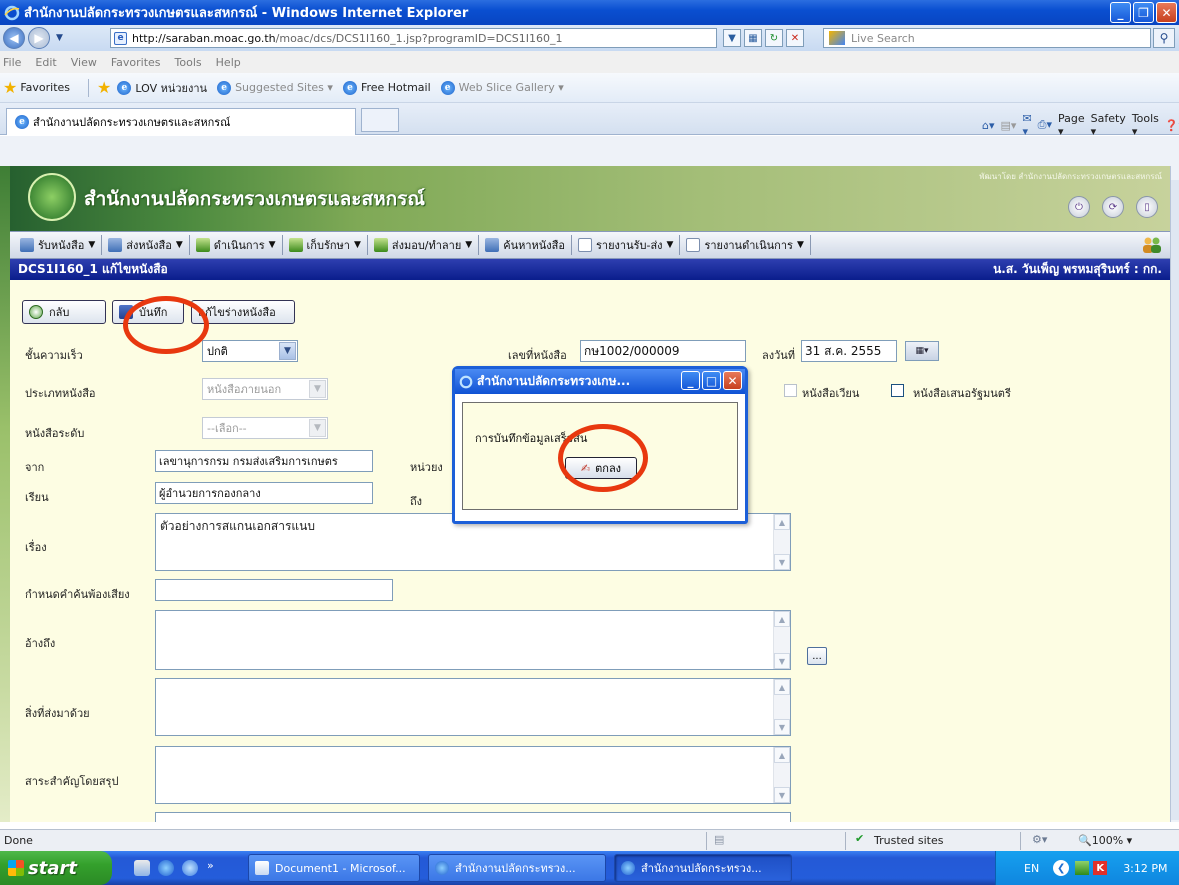 Image resolution: width=1179 pixels, height=885 pixels. I want to click on quicklaunch-desktop-icon, so click(142, 868).